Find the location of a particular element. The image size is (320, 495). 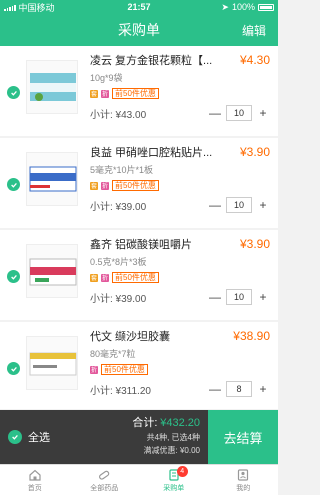

tab-mine: 我的 is located at coordinates (244, 480).